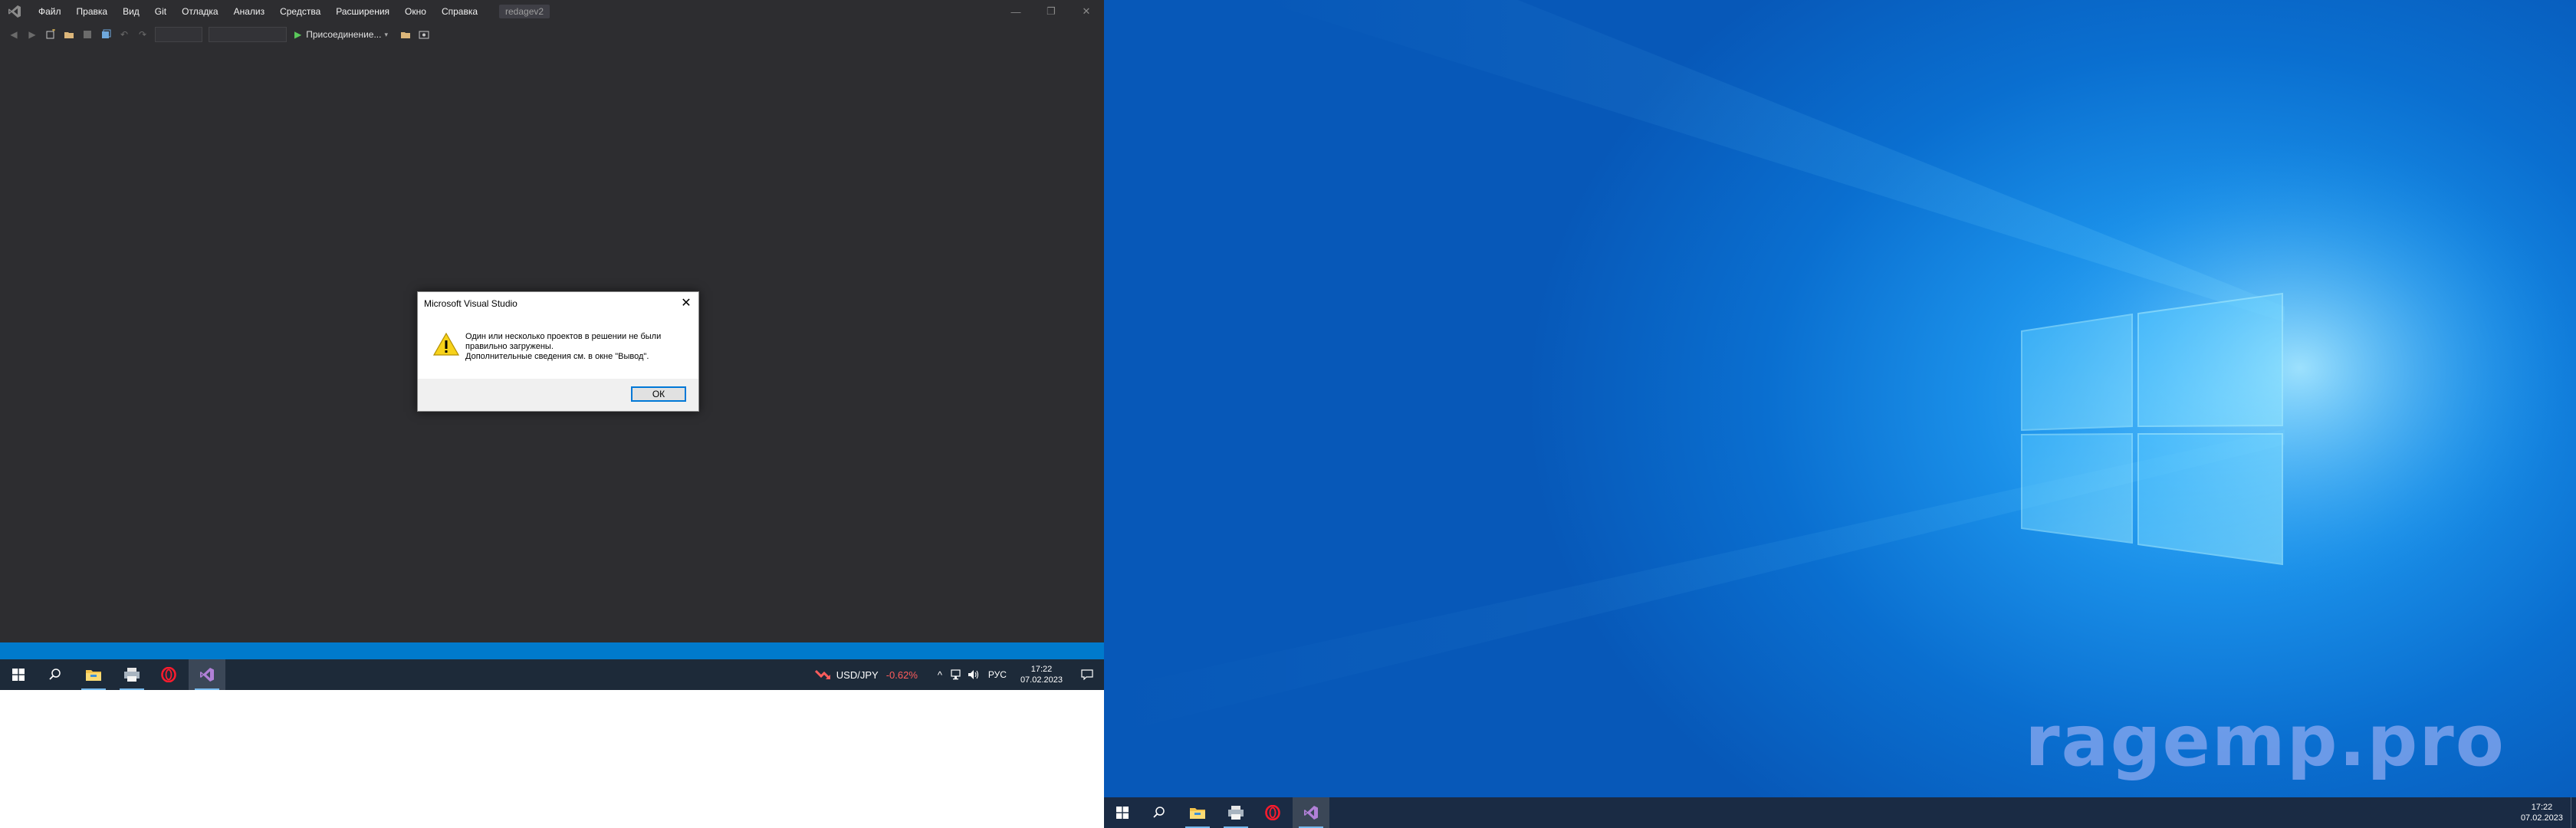 This screenshot has height=828, width=2576. What do you see at coordinates (658, 394) in the screenshot?
I see `ok-button: ОК` at bounding box center [658, 394].